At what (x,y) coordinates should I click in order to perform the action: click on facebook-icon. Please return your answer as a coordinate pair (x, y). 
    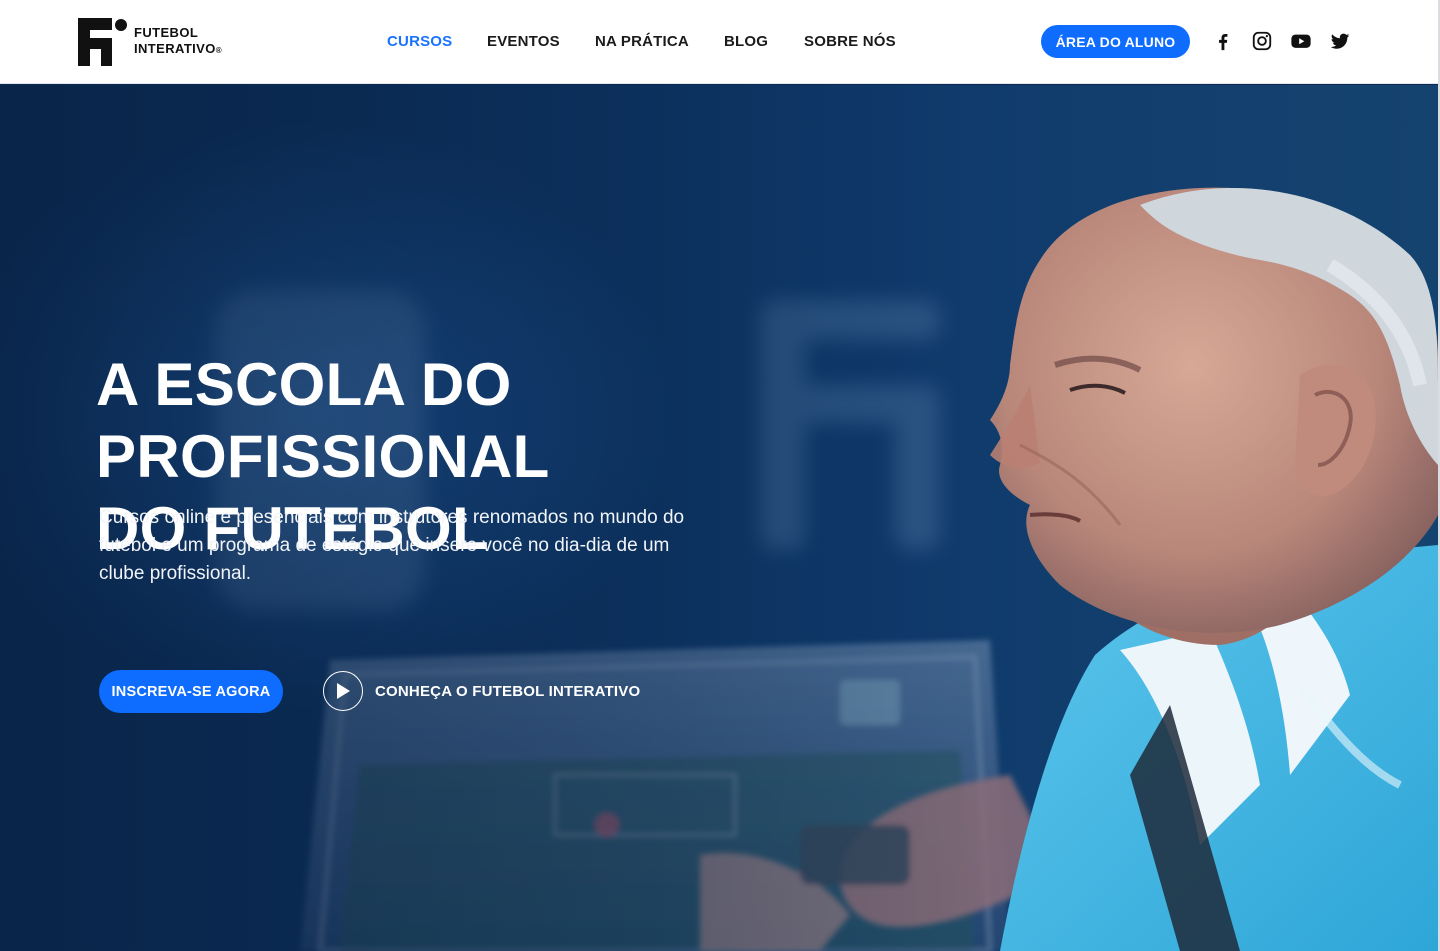
    Looking at the image, I should click on (1223, 42).